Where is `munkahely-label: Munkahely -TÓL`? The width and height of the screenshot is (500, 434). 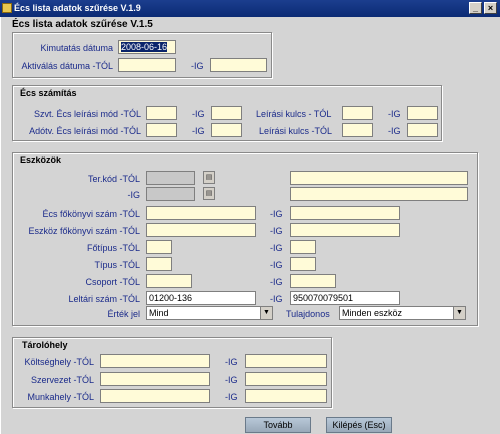 munkahely-label: Munkahely -TÓL is located at coordinates (60, 397).